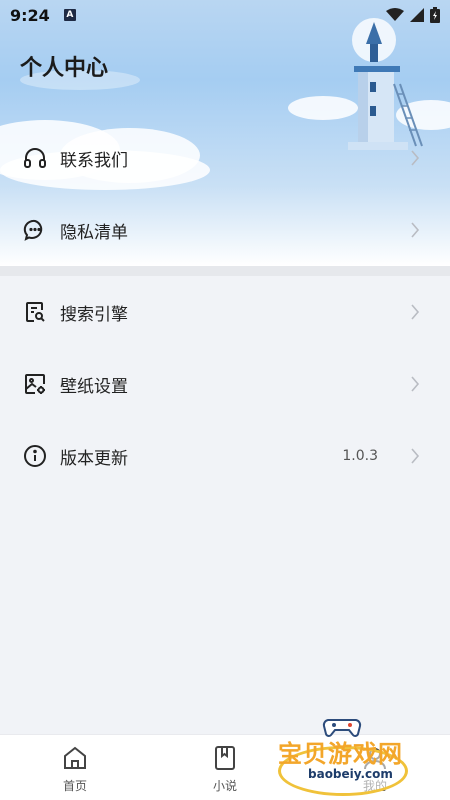  What do you see at coordinates (417, 15) in the screenshot?
I see `signal-icon` at bounding box center [417, 15].